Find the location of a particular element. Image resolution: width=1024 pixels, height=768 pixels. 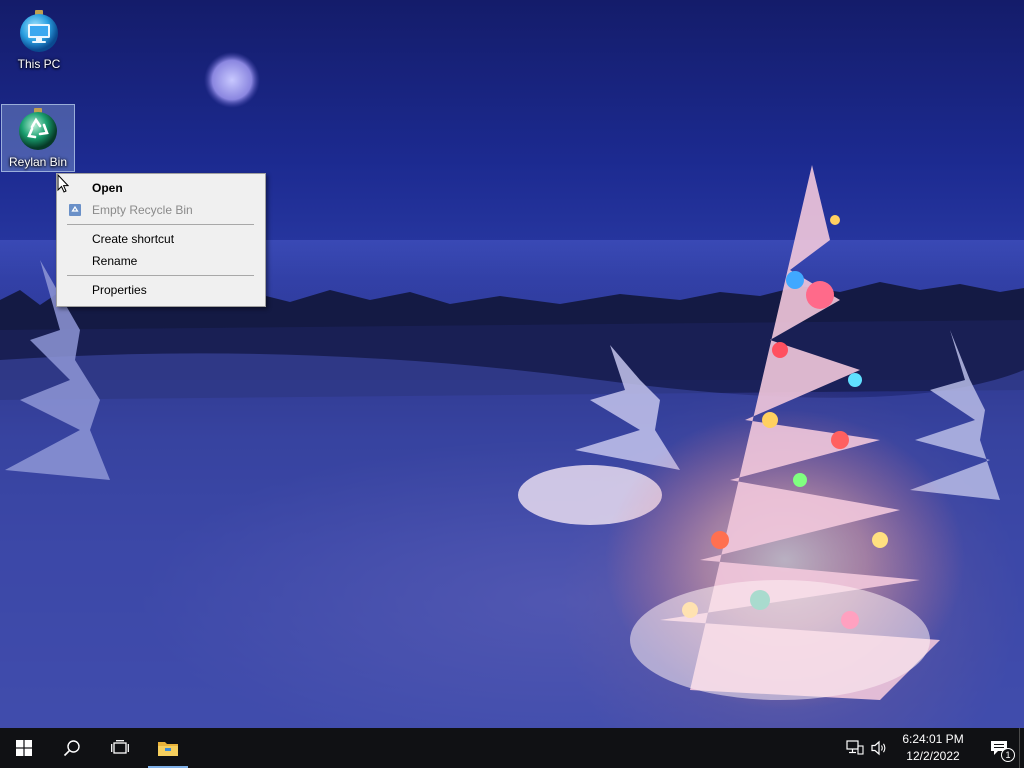

mouse-cursor-icon is located at coordinates (63, 183).